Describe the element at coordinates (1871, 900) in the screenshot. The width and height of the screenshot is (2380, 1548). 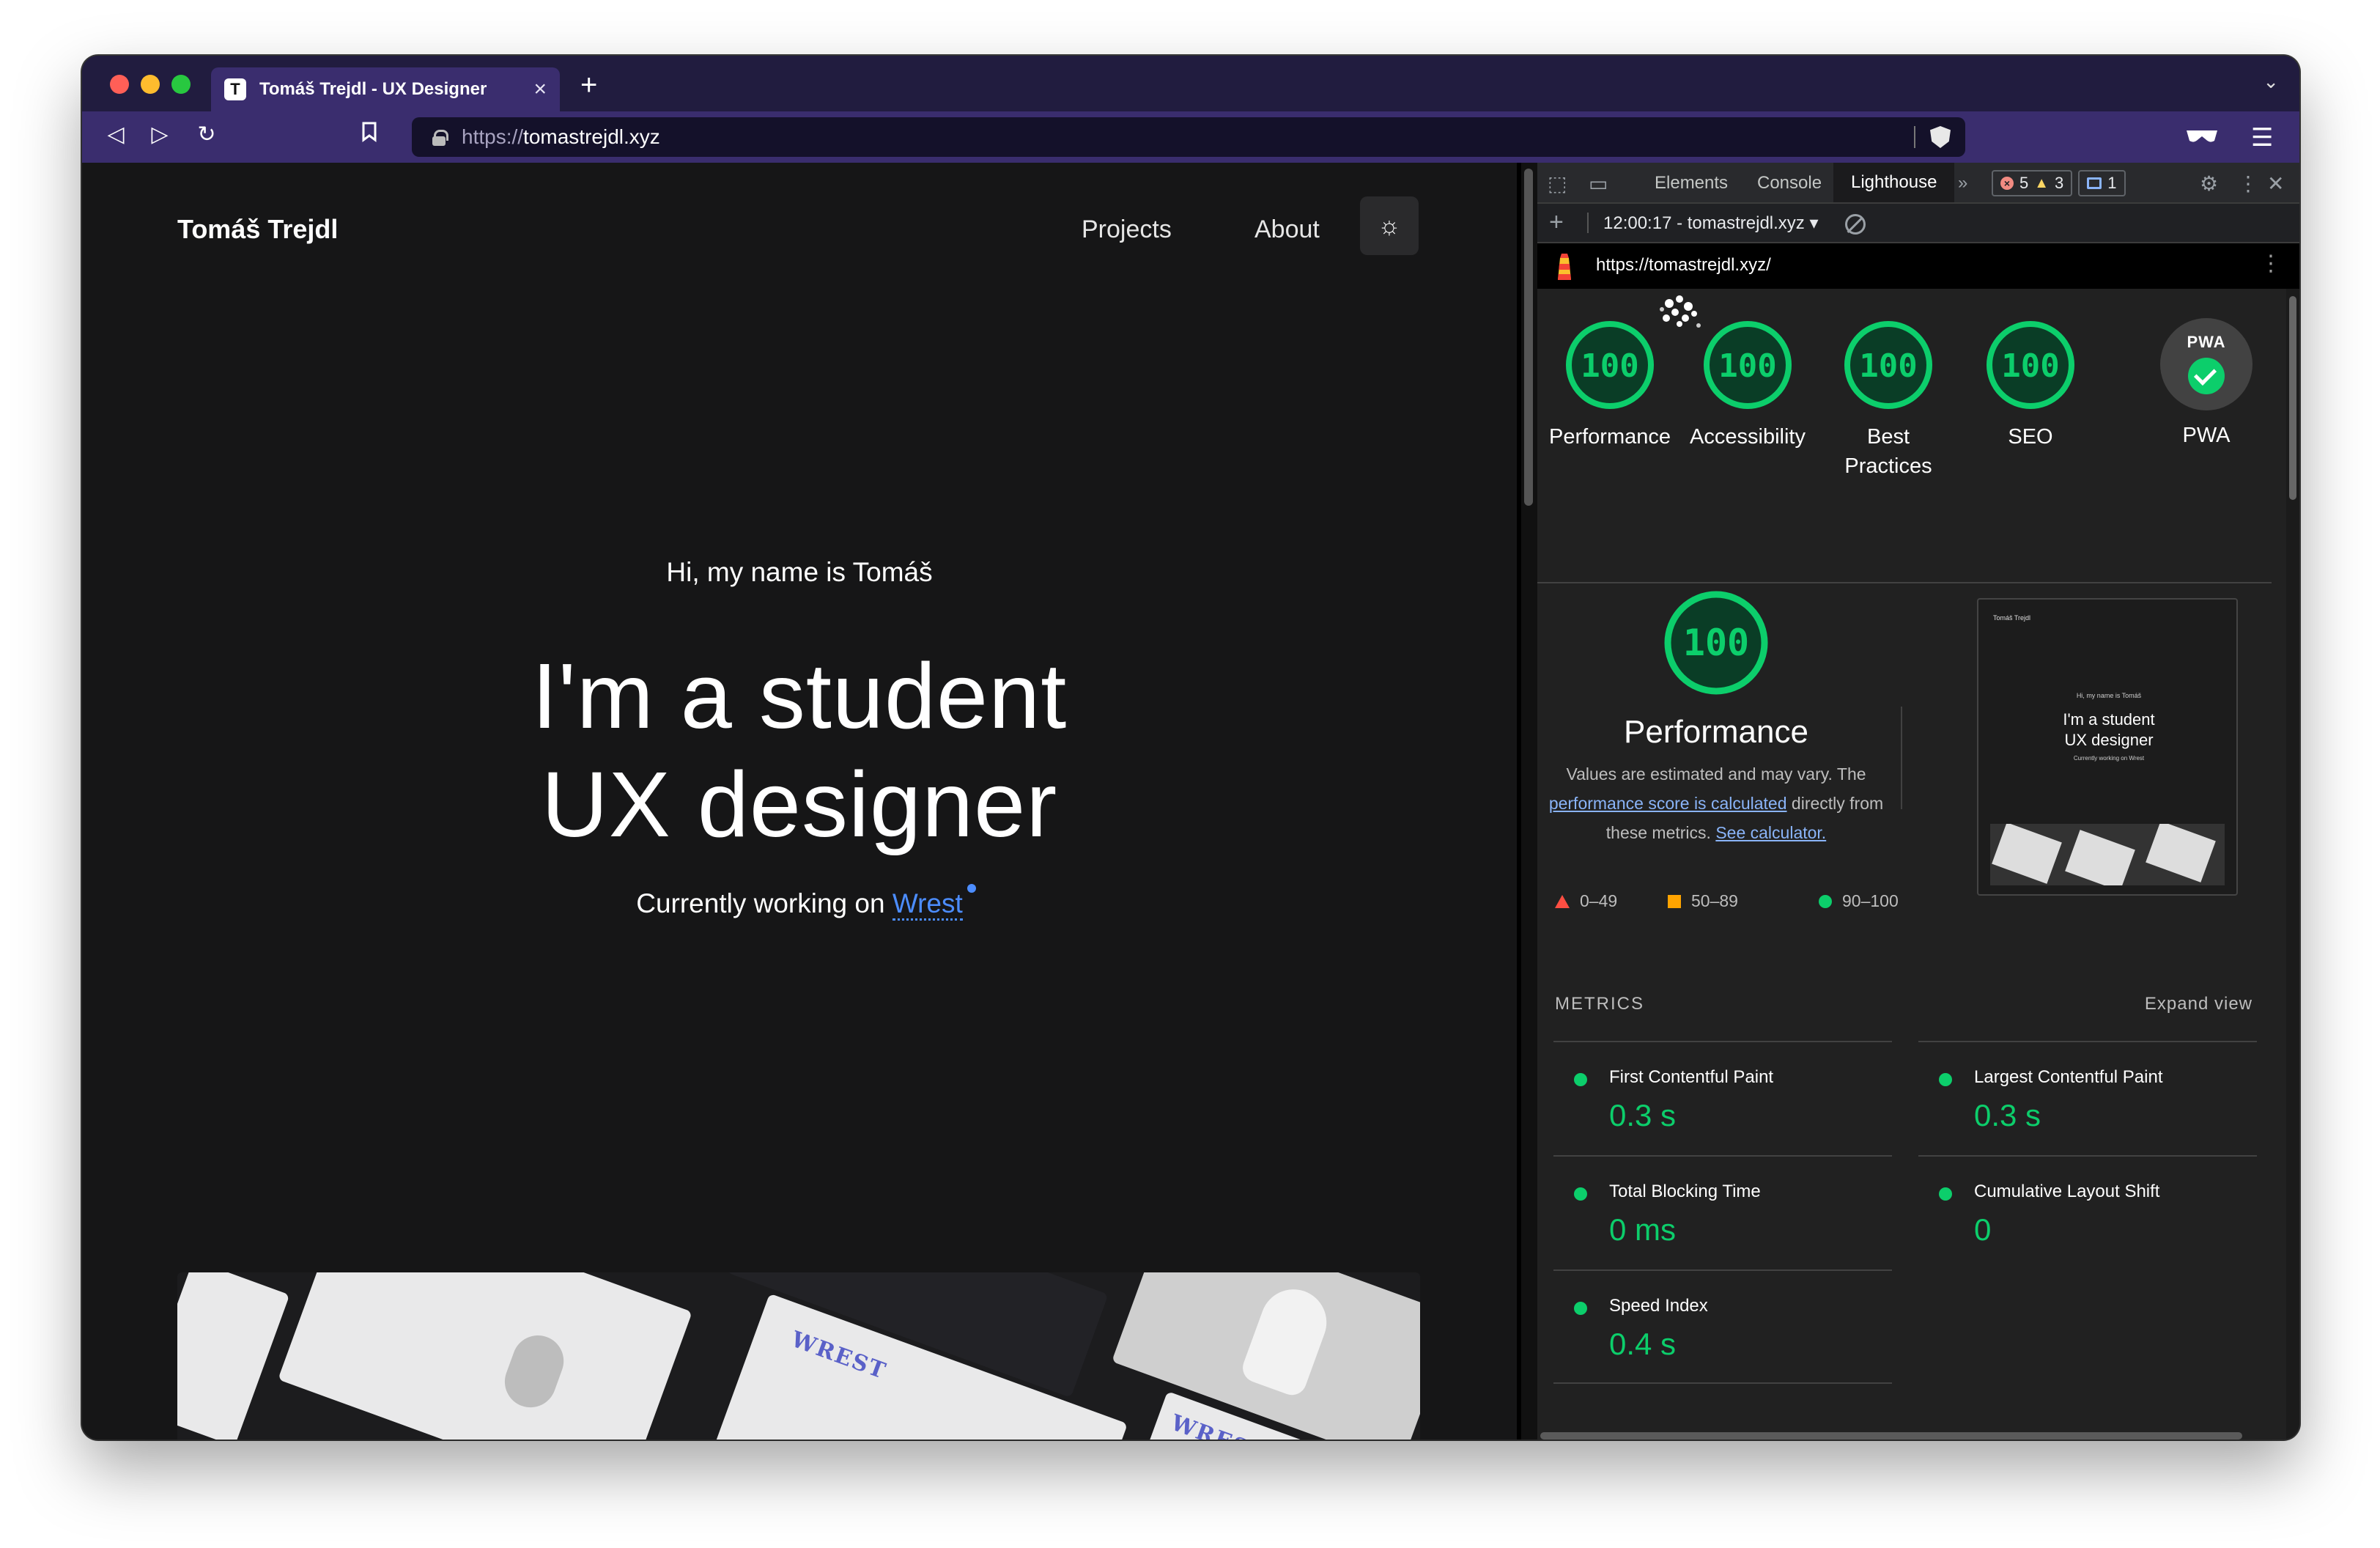
I see `legend-label: 90–100` at that location.